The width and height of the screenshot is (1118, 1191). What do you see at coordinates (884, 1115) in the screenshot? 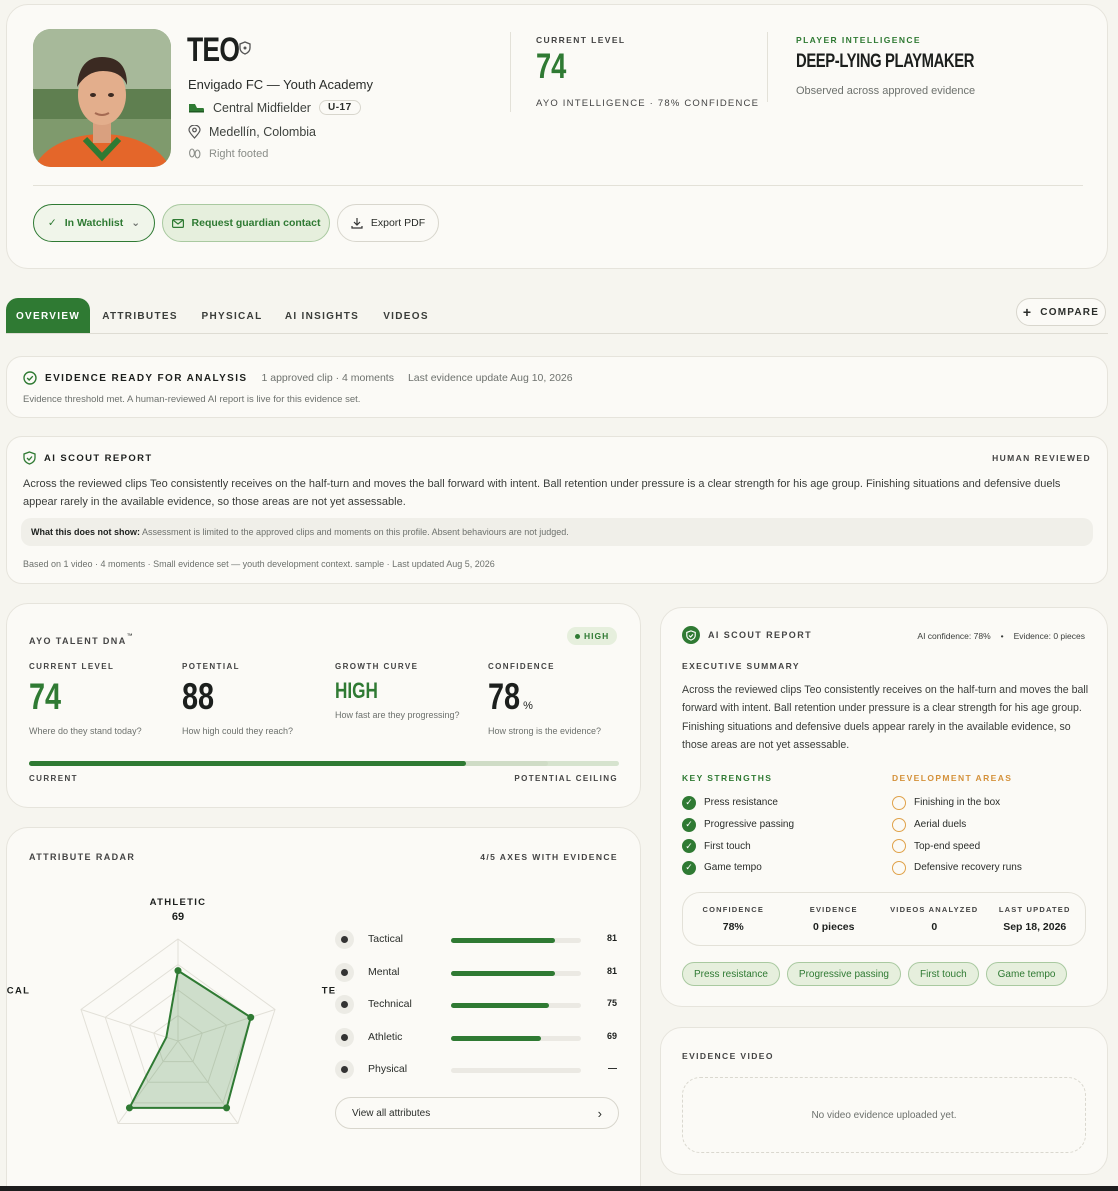
I see `video-empty-state: No video evidence uploaded yet.` at bounding box center [884, 1115].